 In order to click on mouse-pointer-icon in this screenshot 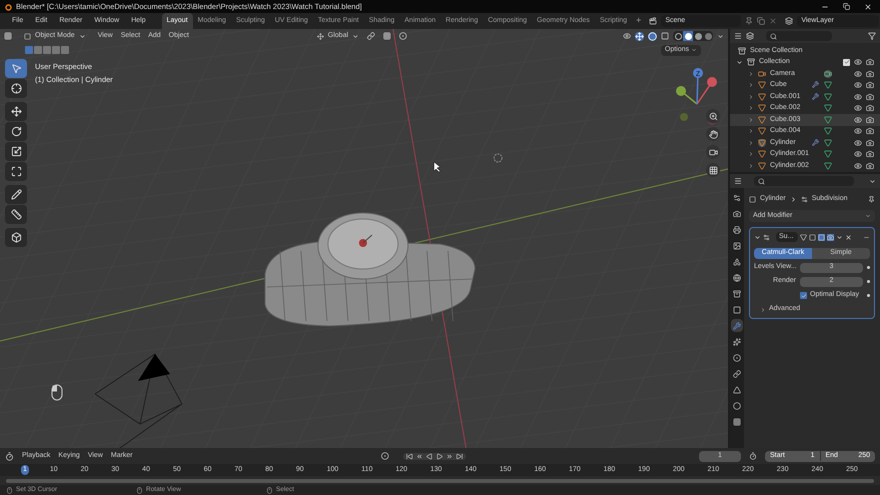, I will do `click(437, 167)`.